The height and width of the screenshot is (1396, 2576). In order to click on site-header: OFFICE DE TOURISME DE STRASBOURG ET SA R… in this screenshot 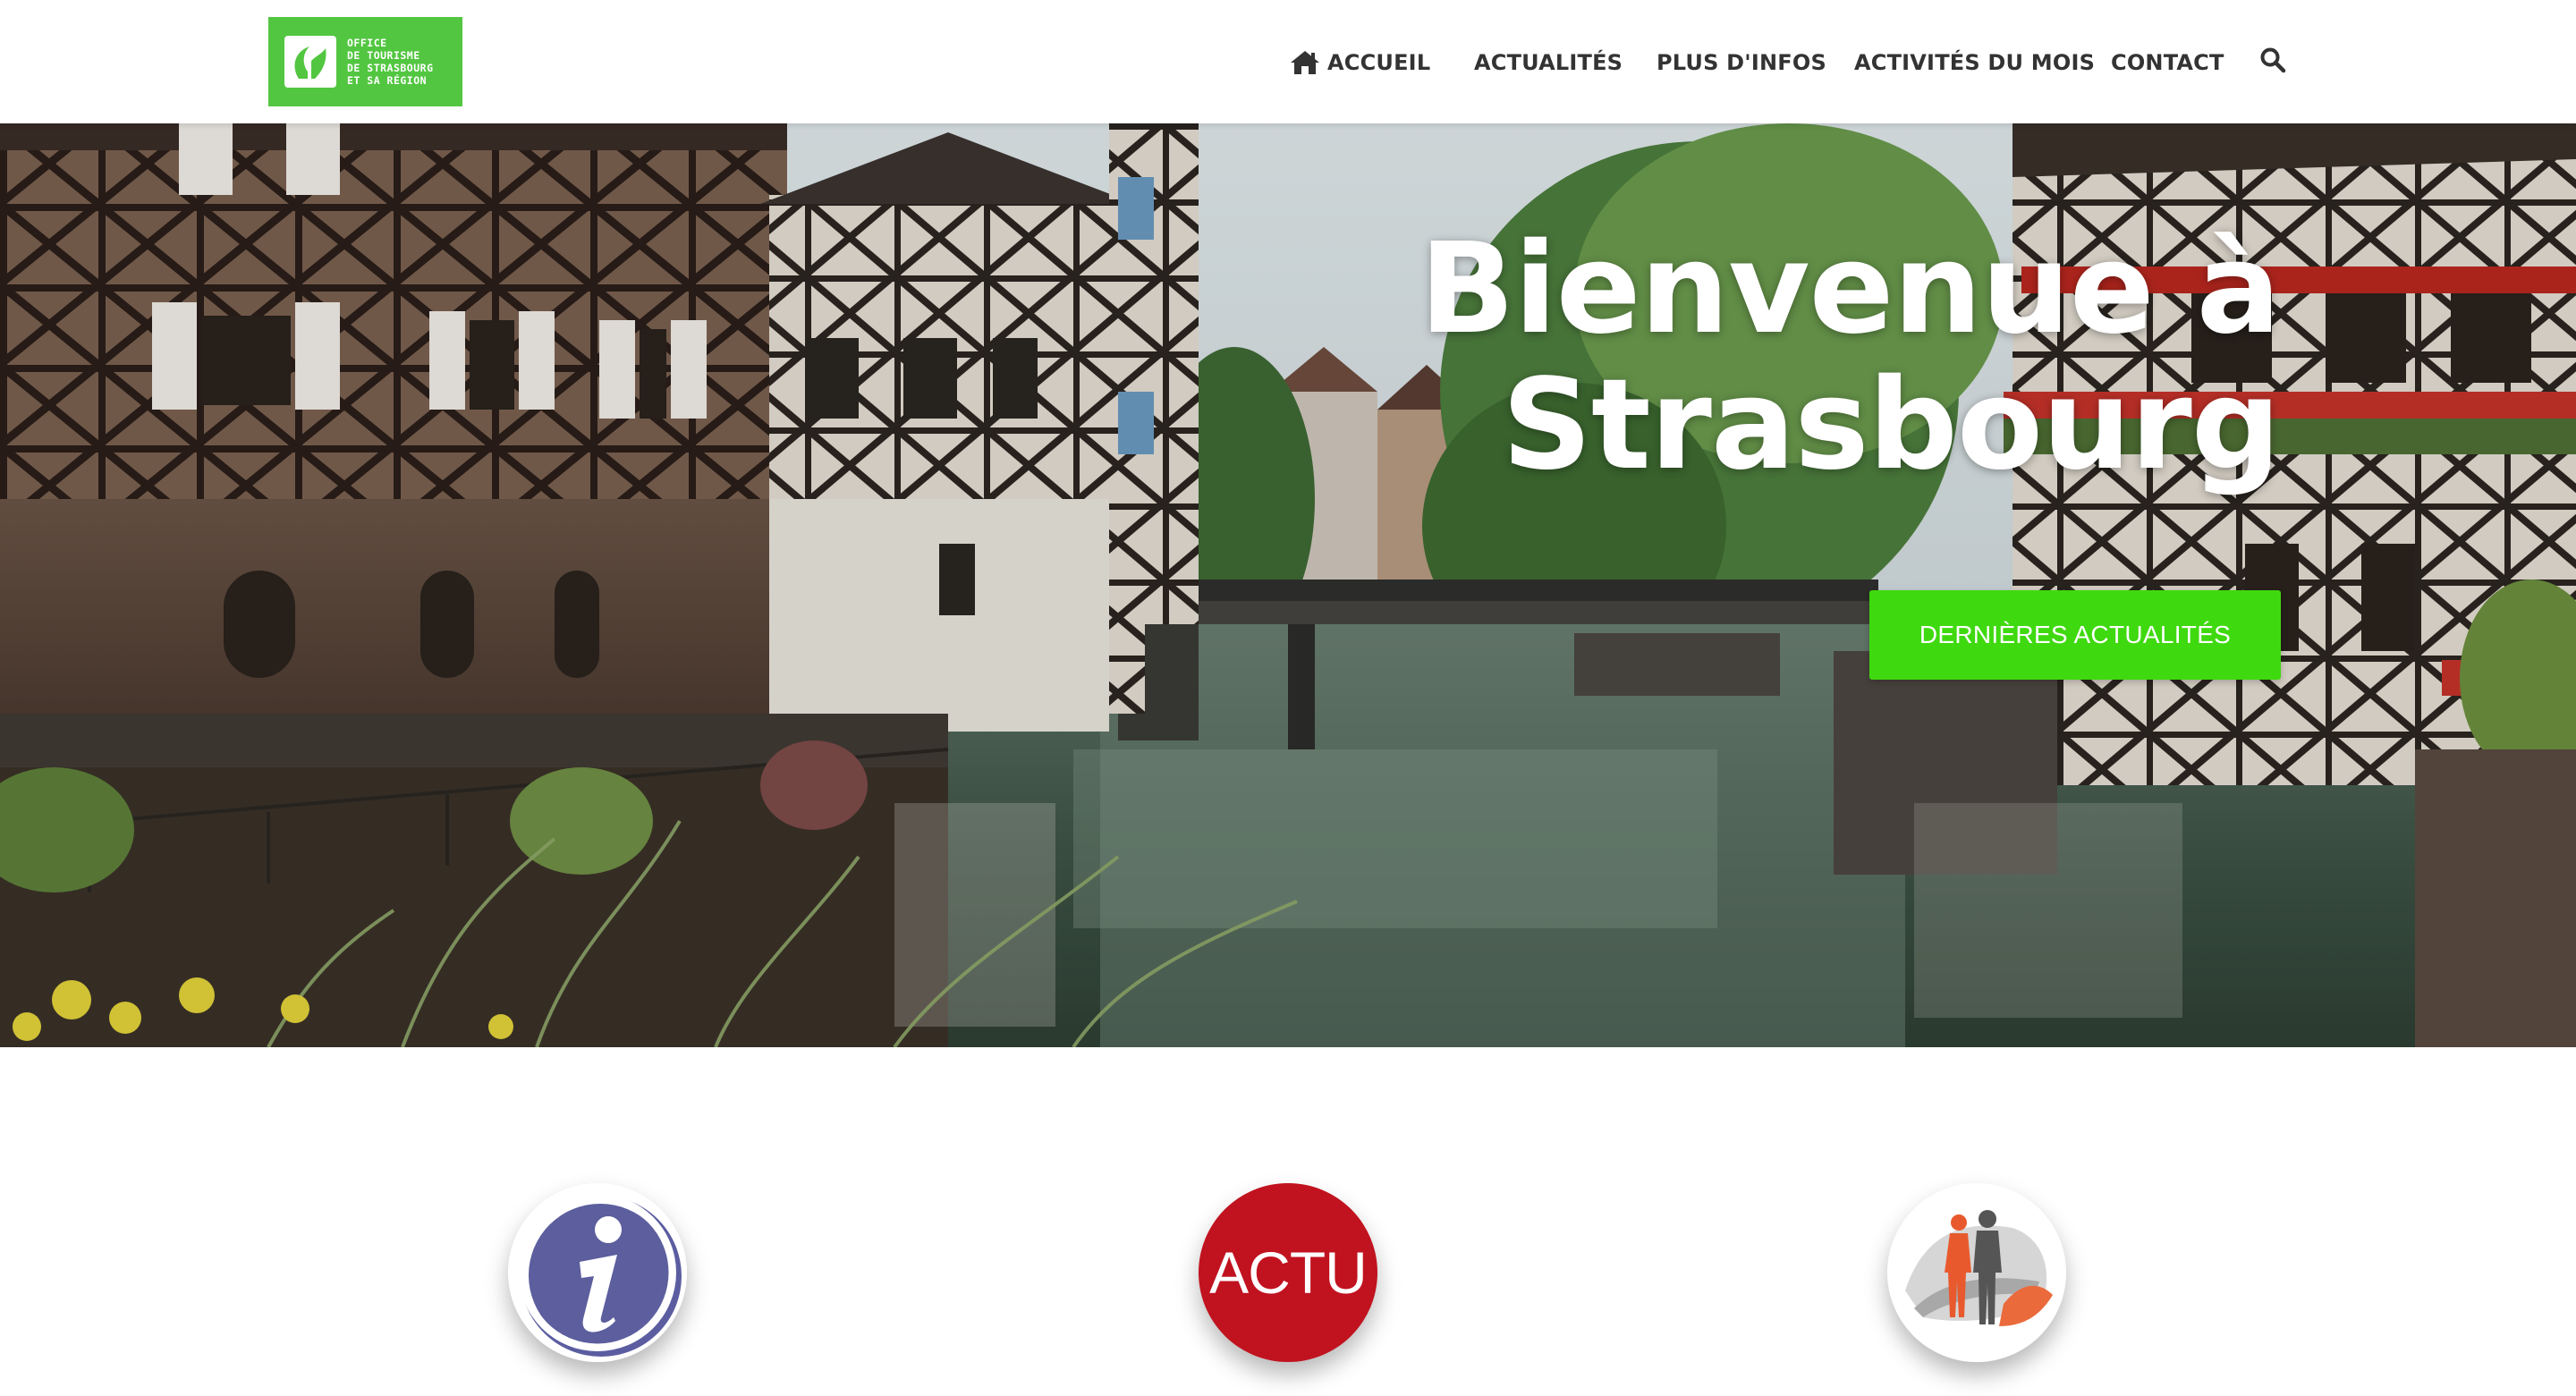, I will do `click(1288, 62)`.